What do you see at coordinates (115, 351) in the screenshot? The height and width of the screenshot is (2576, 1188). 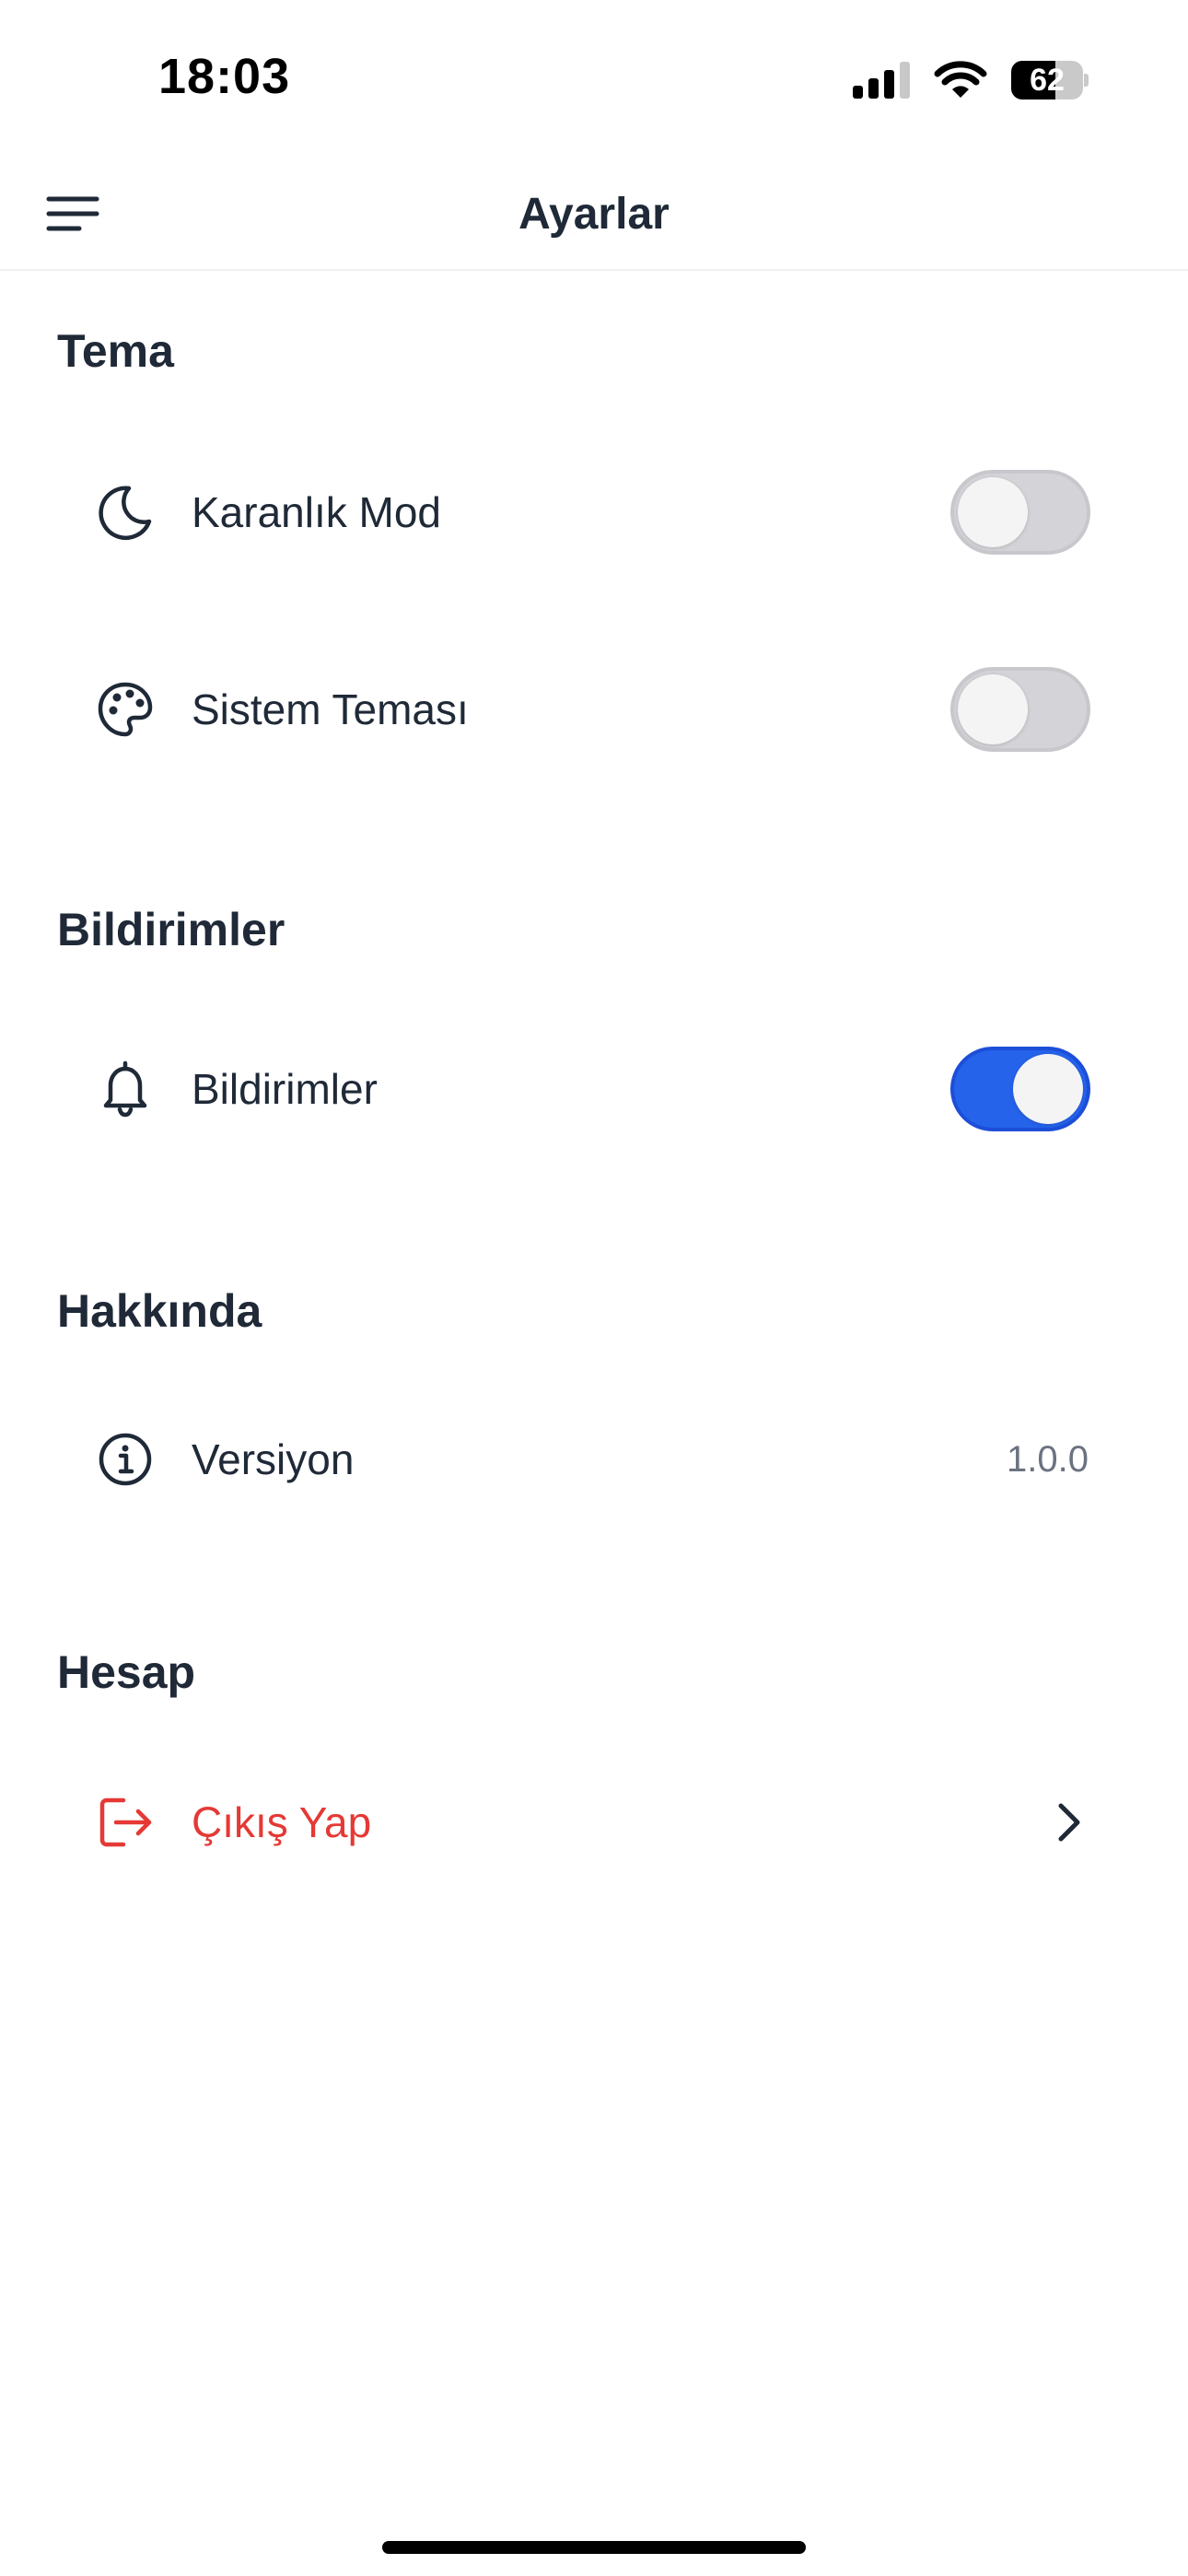 I see `section-title-theme: Tema` at bounding box center [115, 351].